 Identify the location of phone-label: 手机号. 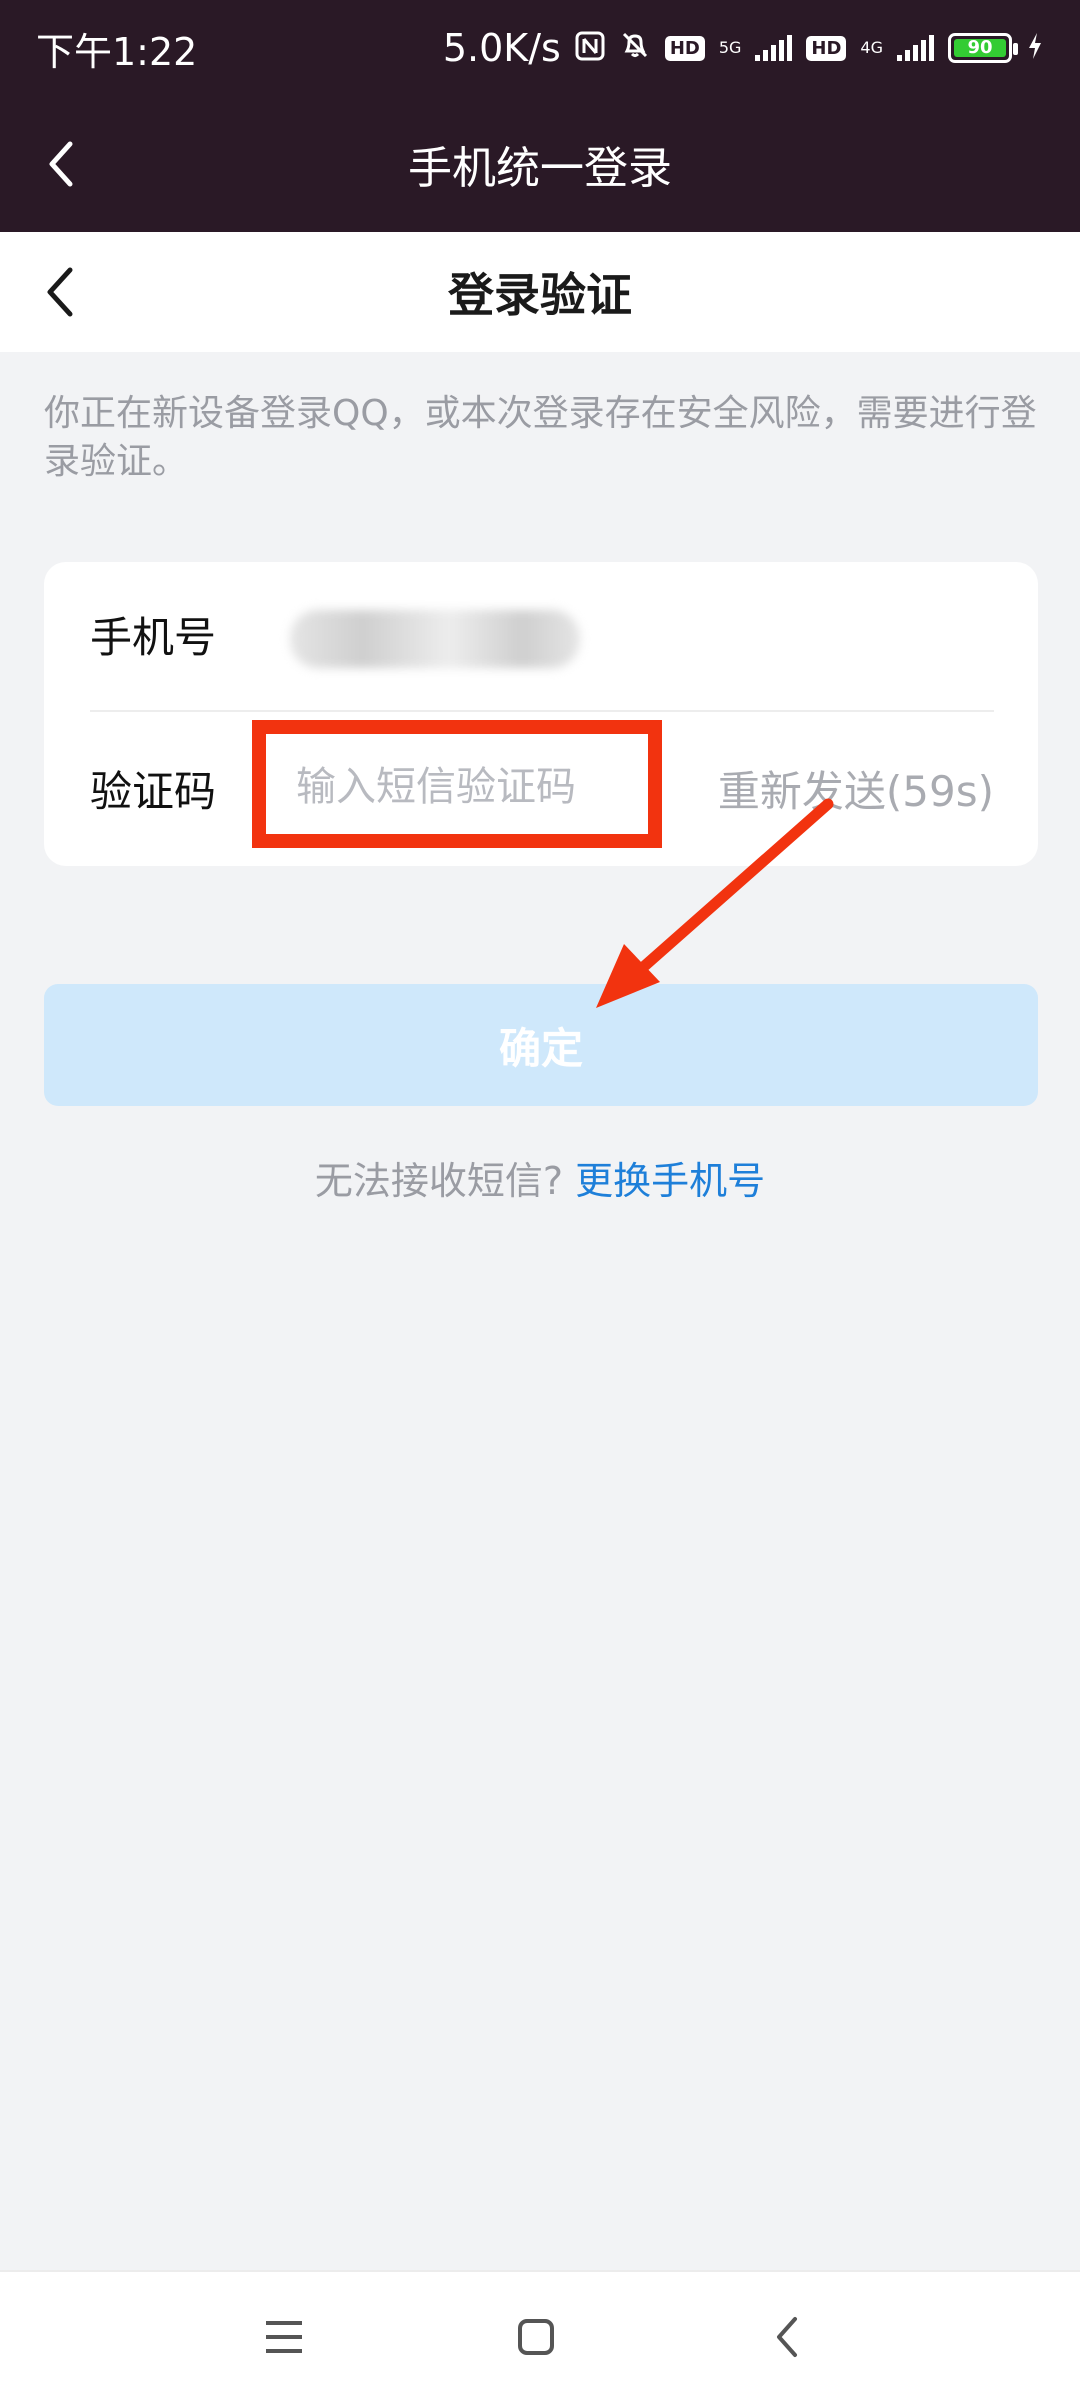
(153, 637).